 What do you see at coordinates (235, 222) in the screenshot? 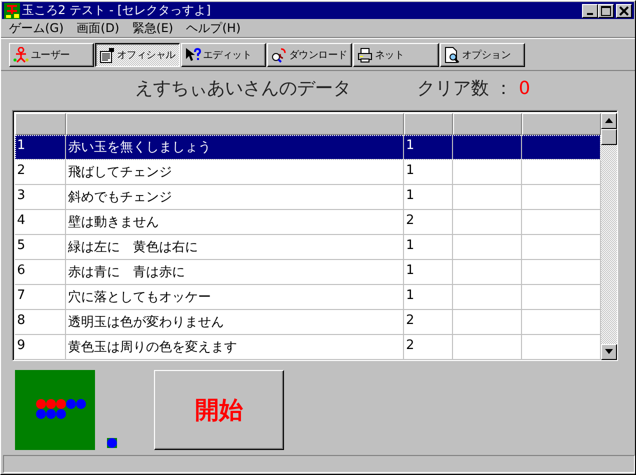
I see `table-cell: 壁は動きません` at bounding box center [235, 222].